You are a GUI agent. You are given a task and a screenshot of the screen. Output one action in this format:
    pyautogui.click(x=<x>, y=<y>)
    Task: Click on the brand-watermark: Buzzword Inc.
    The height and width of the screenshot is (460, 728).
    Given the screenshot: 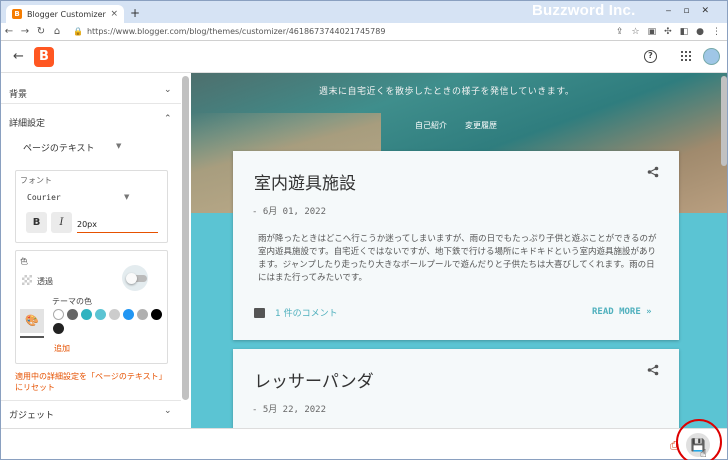 What is the action you would take?
    pyautogui.click(x=584, y=10)
    